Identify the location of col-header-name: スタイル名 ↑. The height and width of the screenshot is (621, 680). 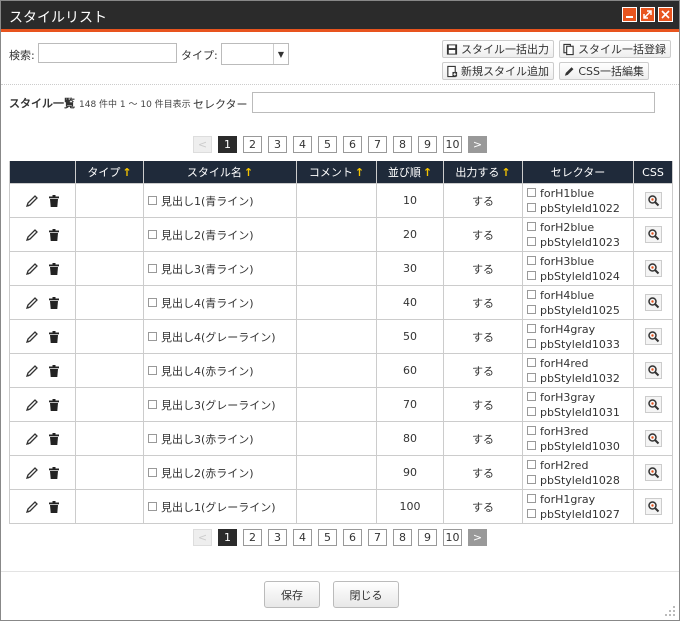
(220, 172).